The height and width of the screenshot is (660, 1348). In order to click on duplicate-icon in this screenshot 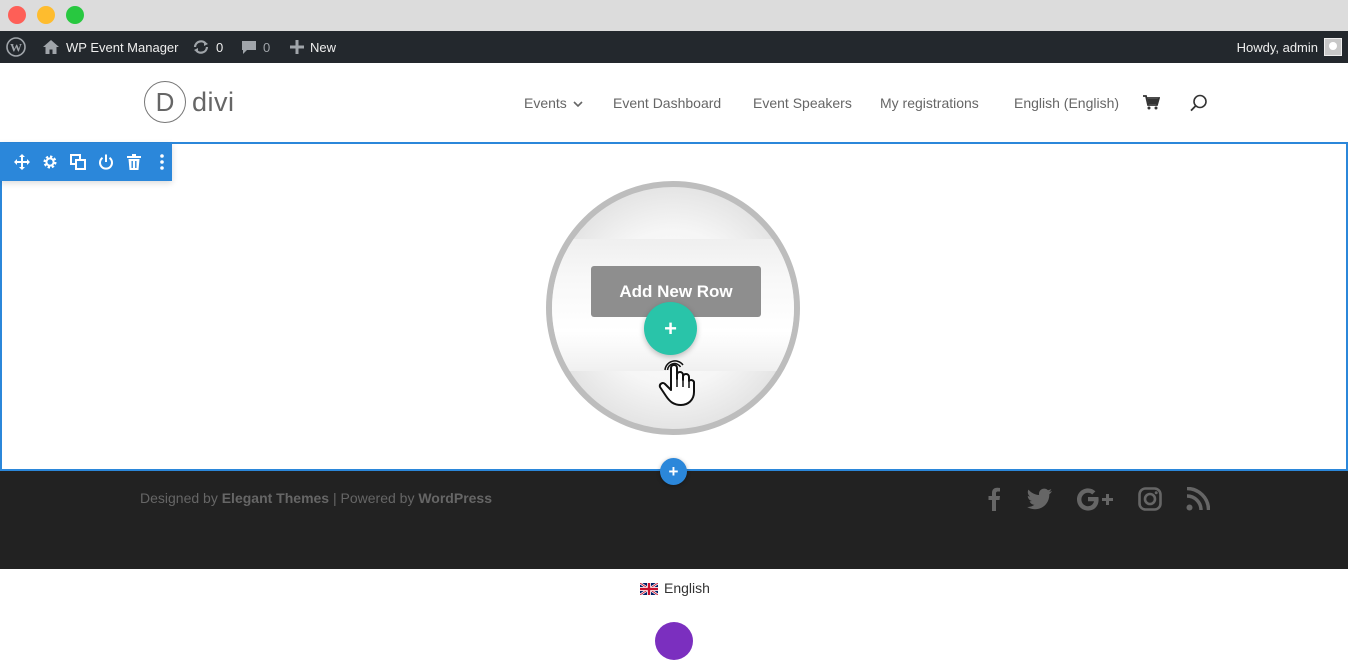, I will do `click(78, 162)`.